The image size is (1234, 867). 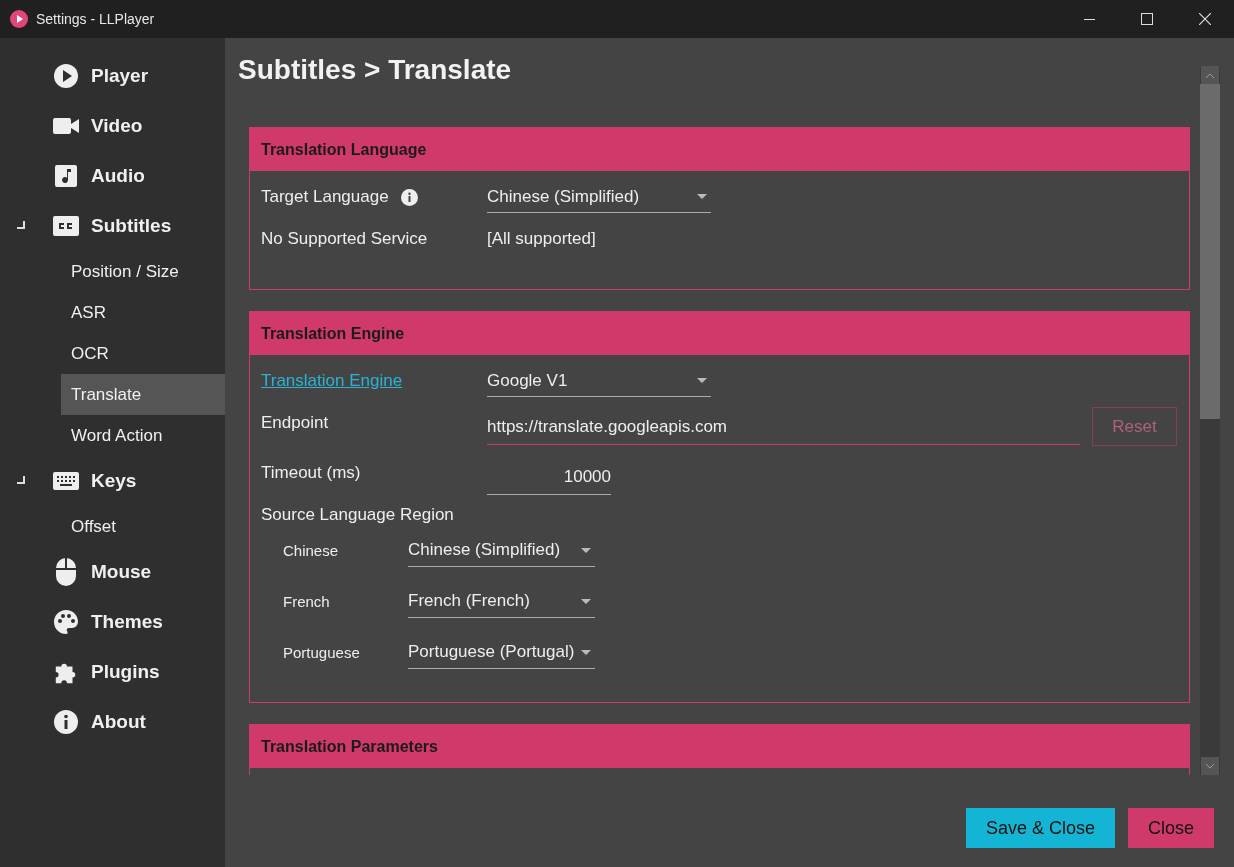 What do you see at coordinates (112, 176) in the screenshot?
I see `sidebar-item: Audio` at bounding box center [112, 176].